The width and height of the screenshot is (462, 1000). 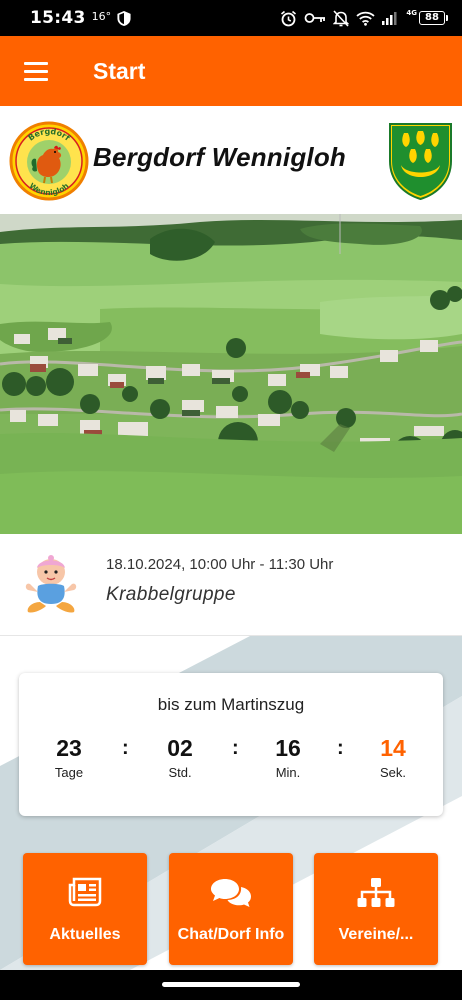 I want to click on tile-chat-dorf-info-label: Chat/Dorf Info, so click(x=231, y=934).